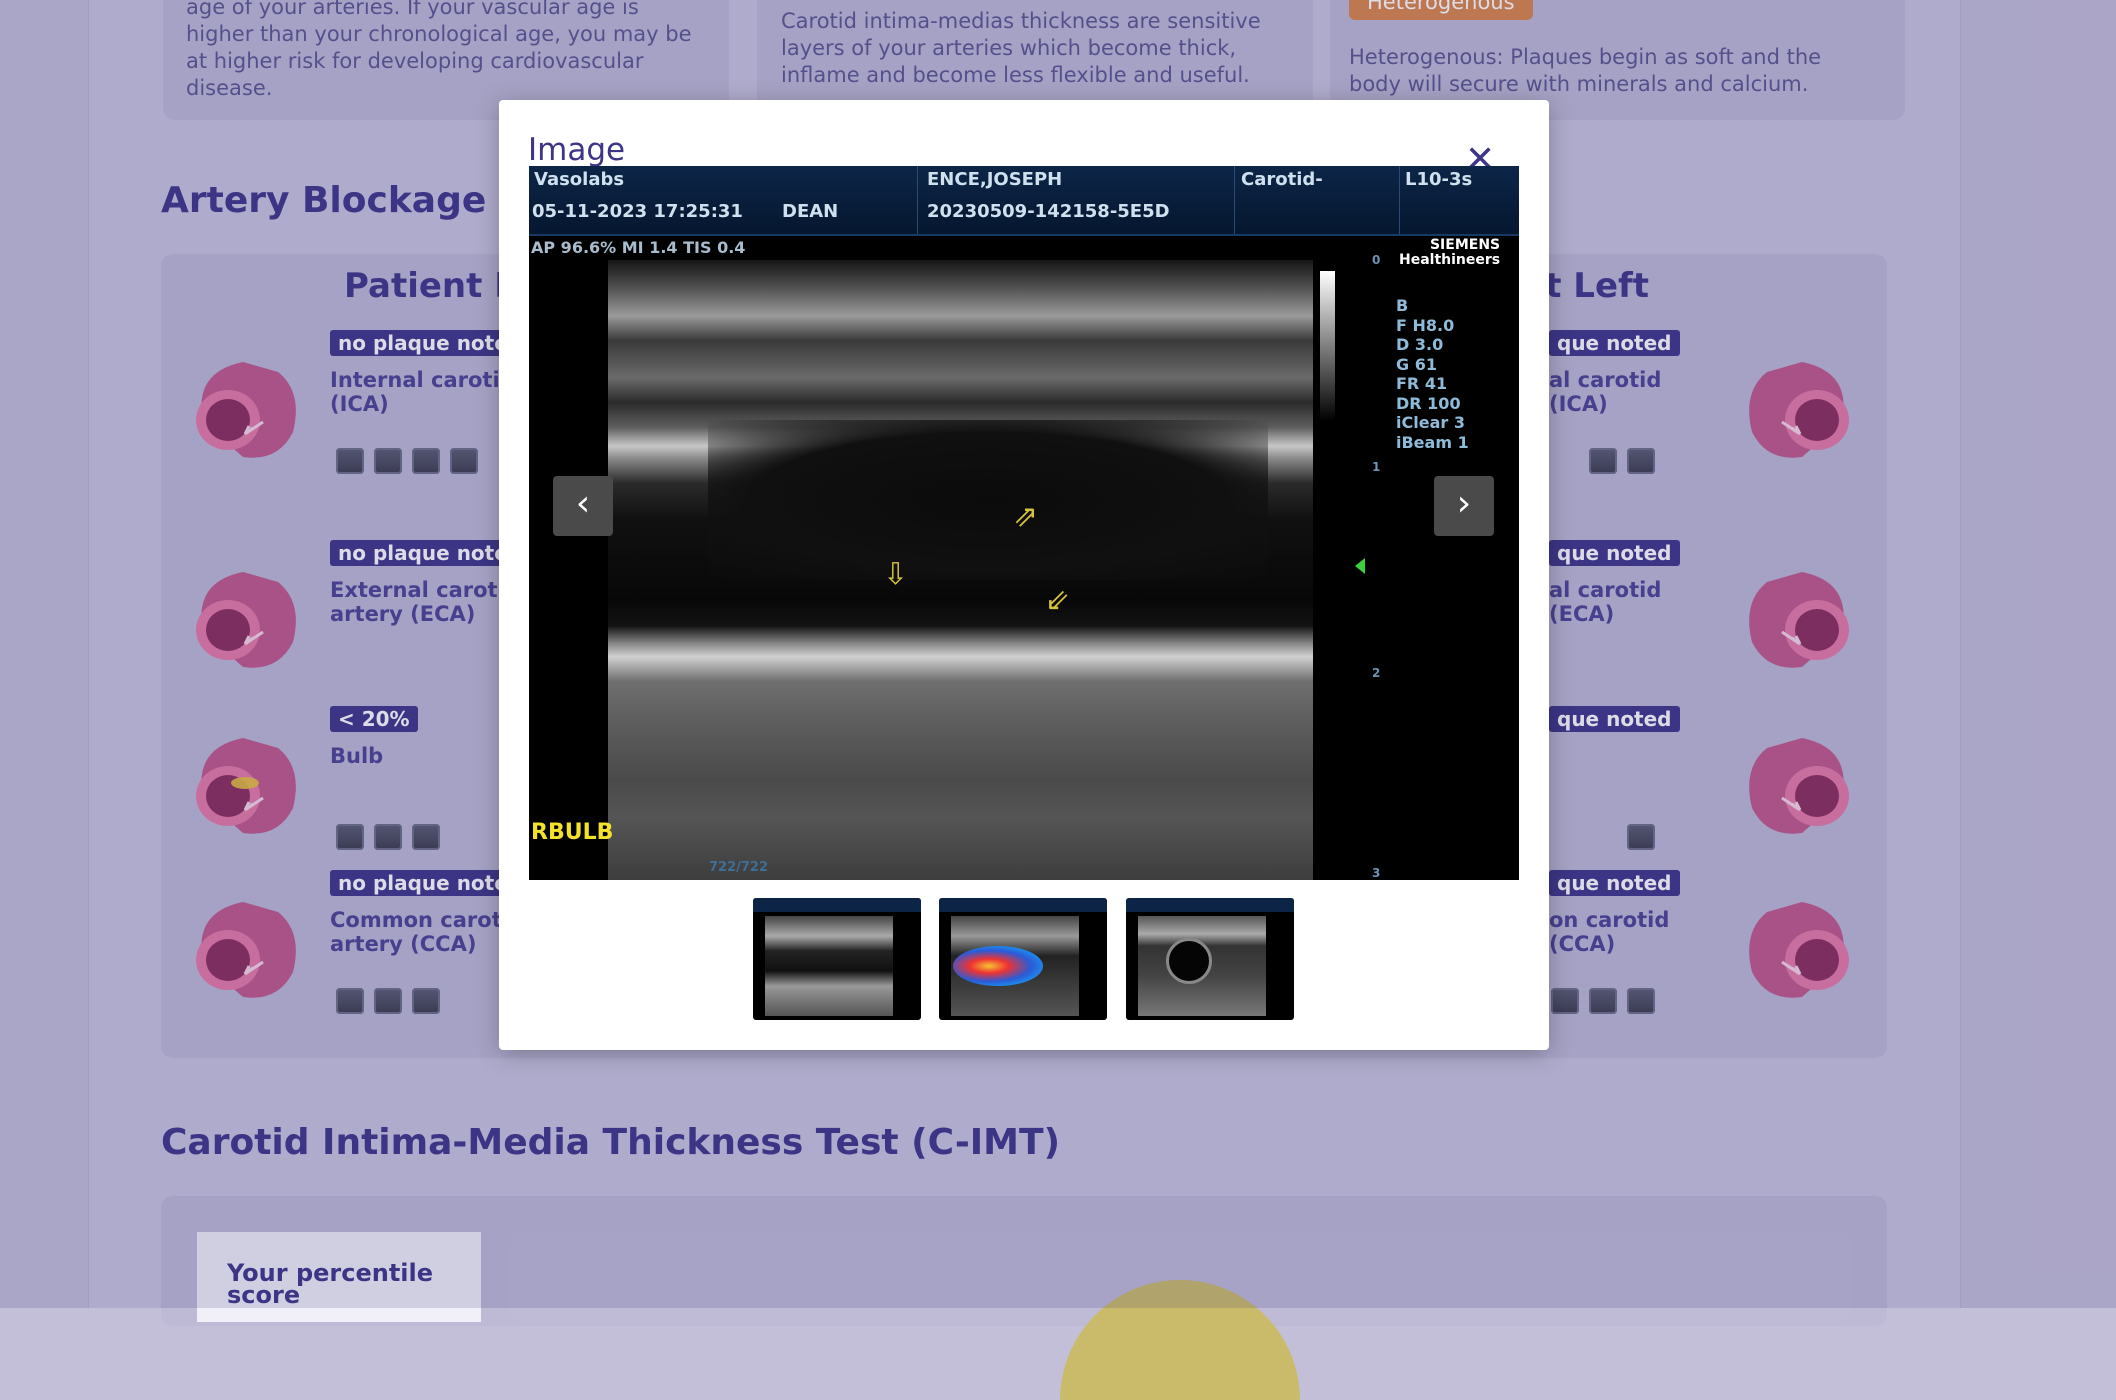 The width and height of the screenshot is (2116, 1400). What do you see at coordinates (1282, 179) in the screenshot?
I see `exam-type: Carotid-` at bounding box center [1282, 179].